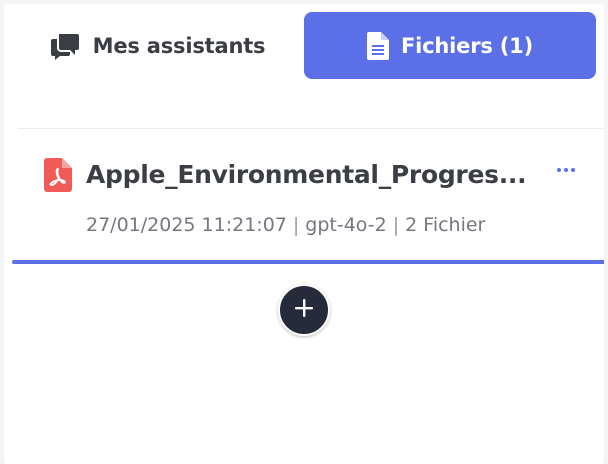 The height and width of the screenshot is (464, 608). I want to click on add-file-button, so click(304, 310).